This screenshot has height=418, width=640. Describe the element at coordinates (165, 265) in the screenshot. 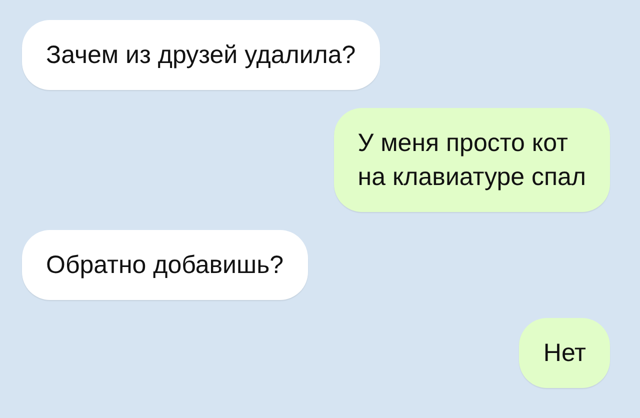

I see `message-bubble: Обратно добавишь?` at that location.